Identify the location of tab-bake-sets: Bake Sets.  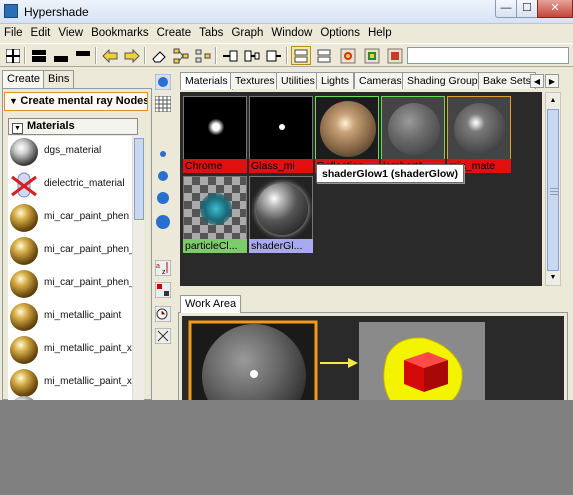
(507, 80).